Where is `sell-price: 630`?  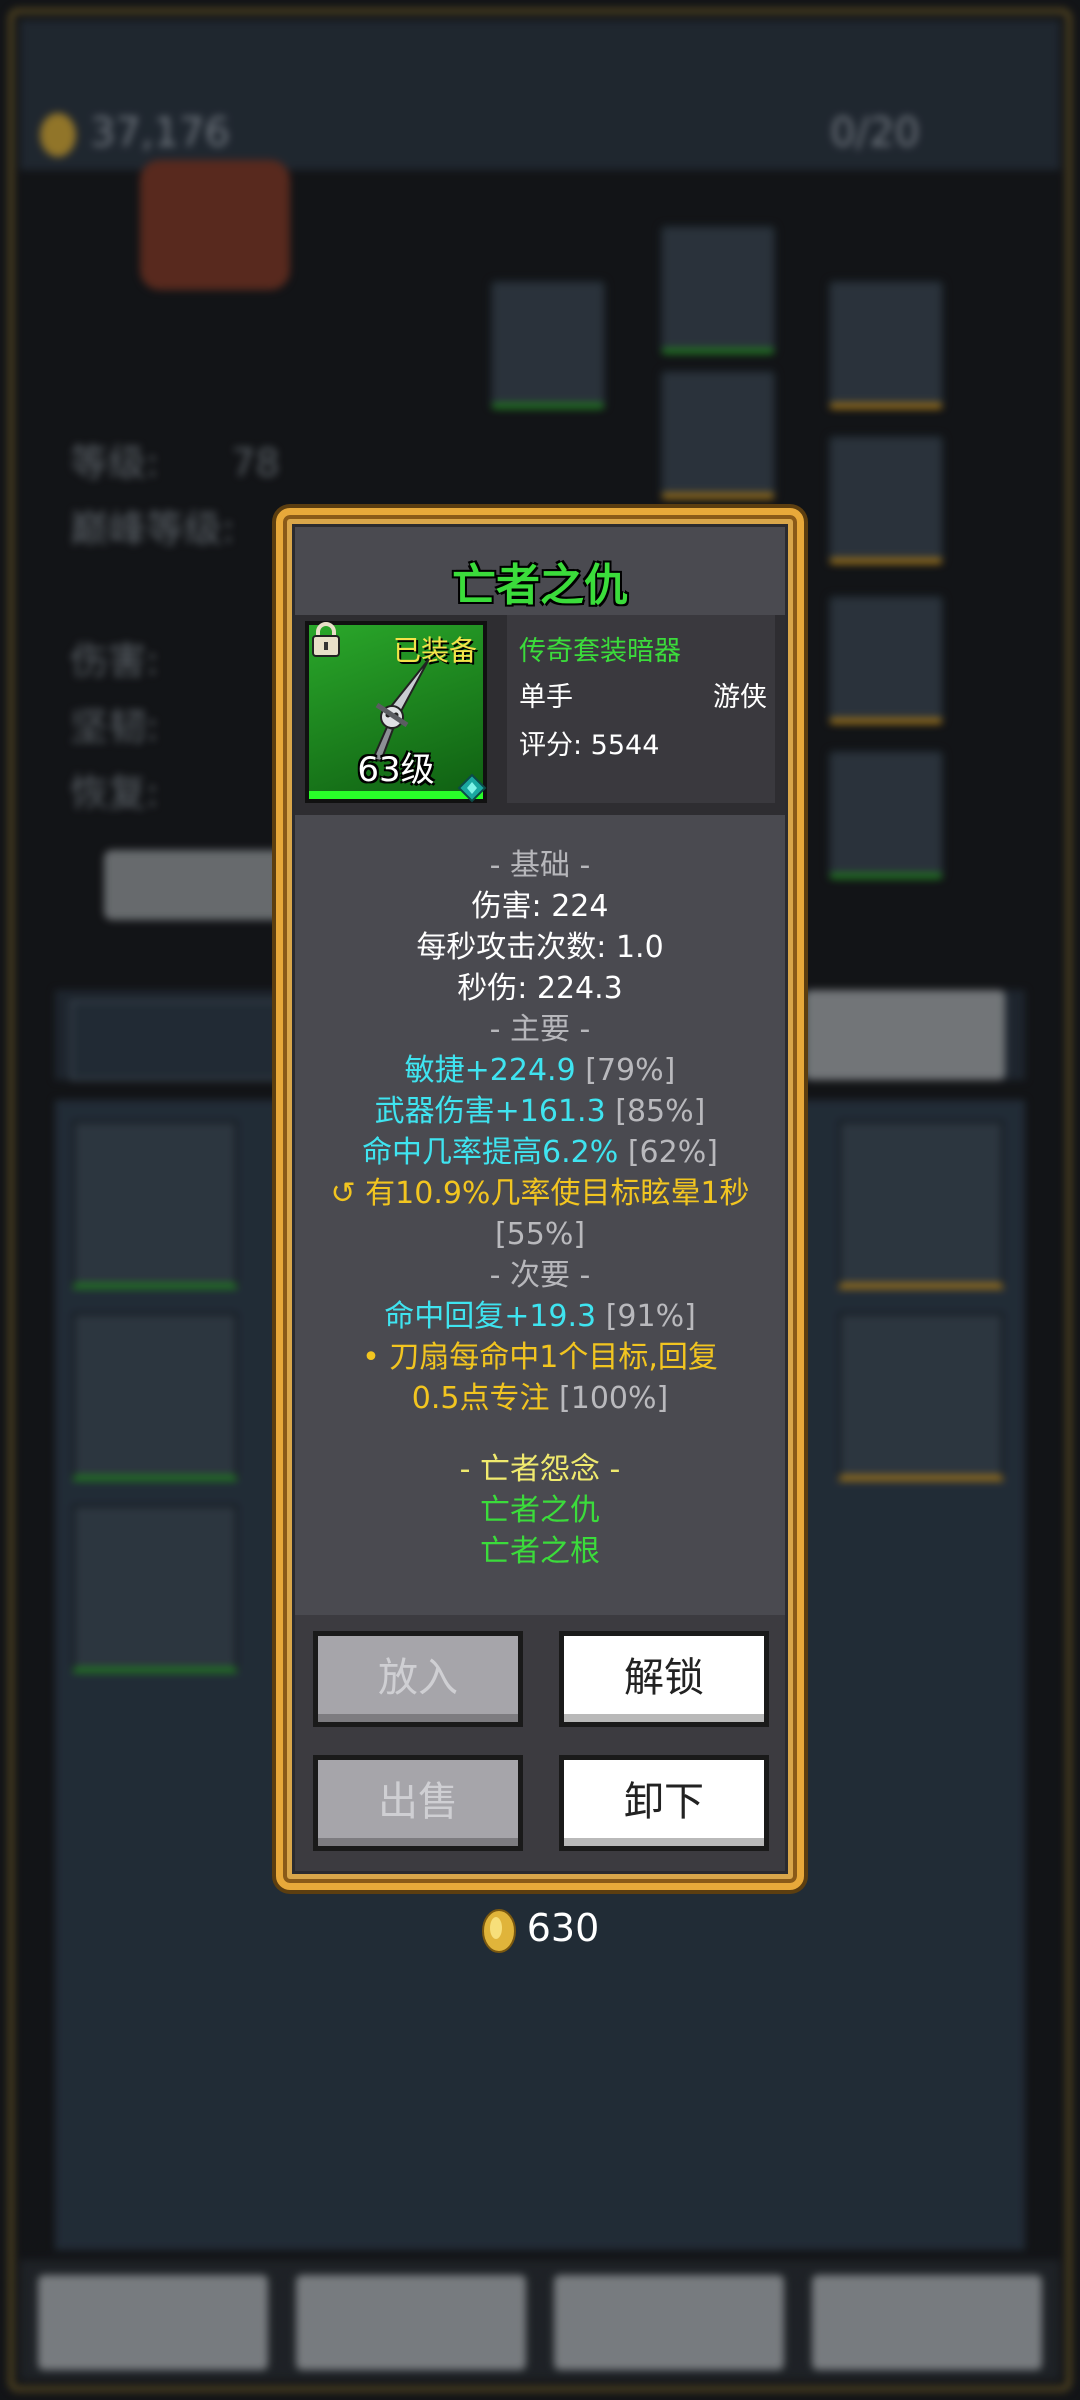
sell-price: 630 is located at coordinates (540, 1930).